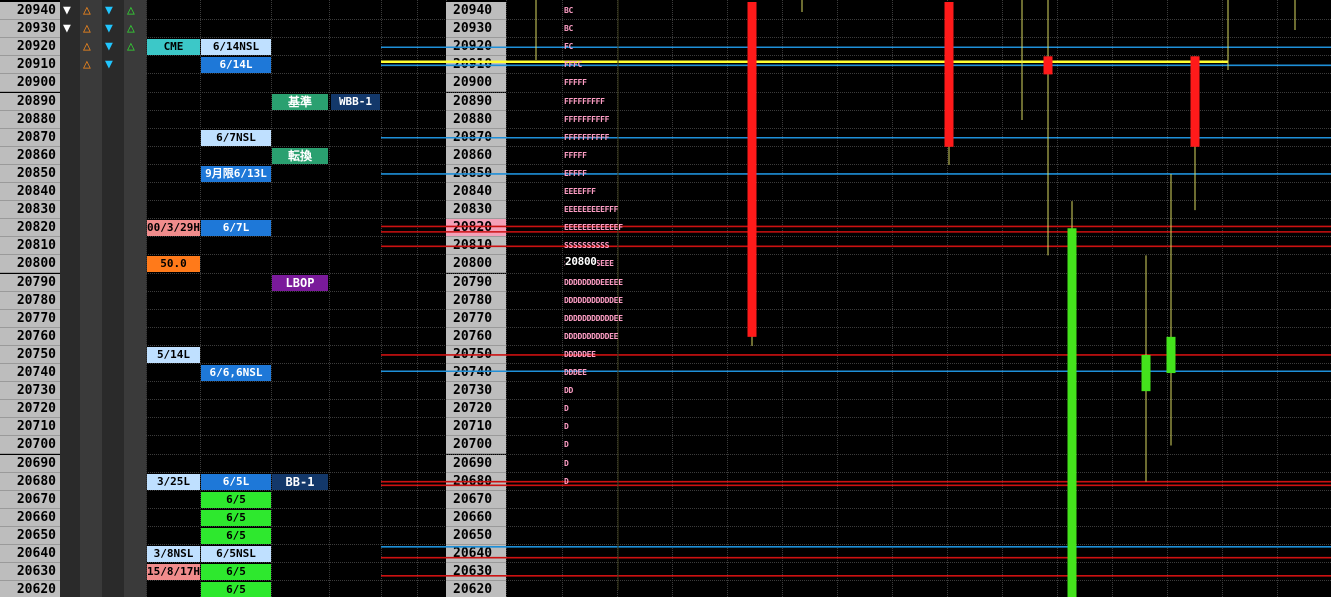 This screenshot has height=597, width=1331. What do you see at coordinates (584, 101) in the screenshot?
I see `tpo-letters: FFFFFFFFF` at bounding box center [584, 101].